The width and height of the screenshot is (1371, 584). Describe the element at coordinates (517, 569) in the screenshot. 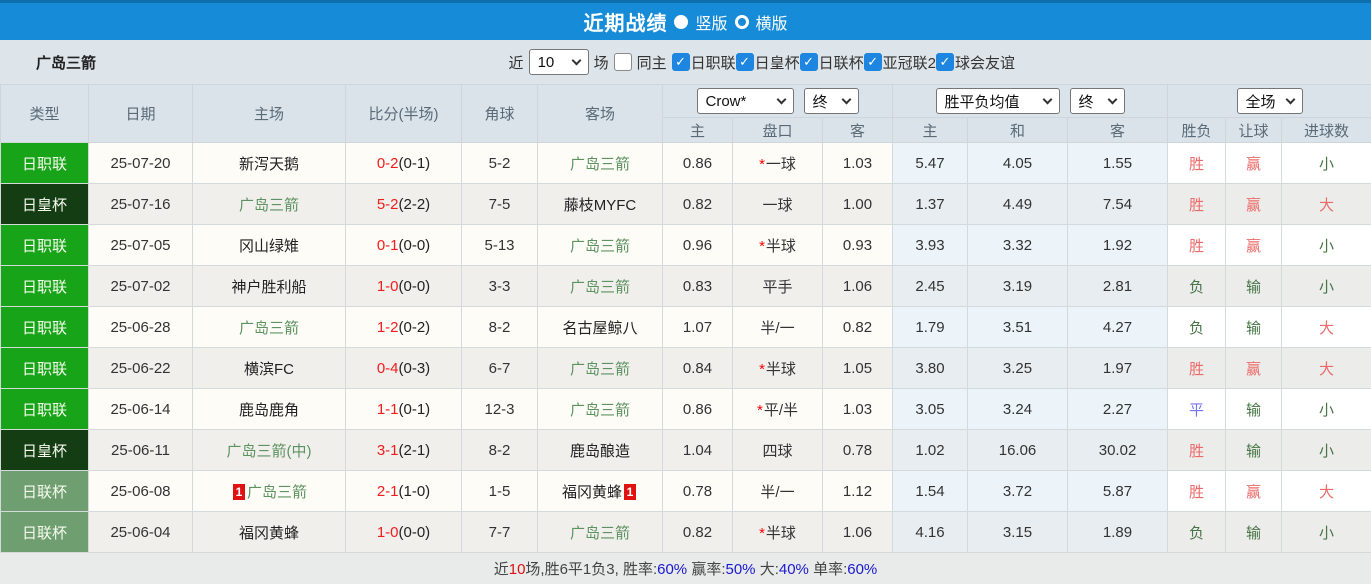

I see `summary-segment: 10` at that location.